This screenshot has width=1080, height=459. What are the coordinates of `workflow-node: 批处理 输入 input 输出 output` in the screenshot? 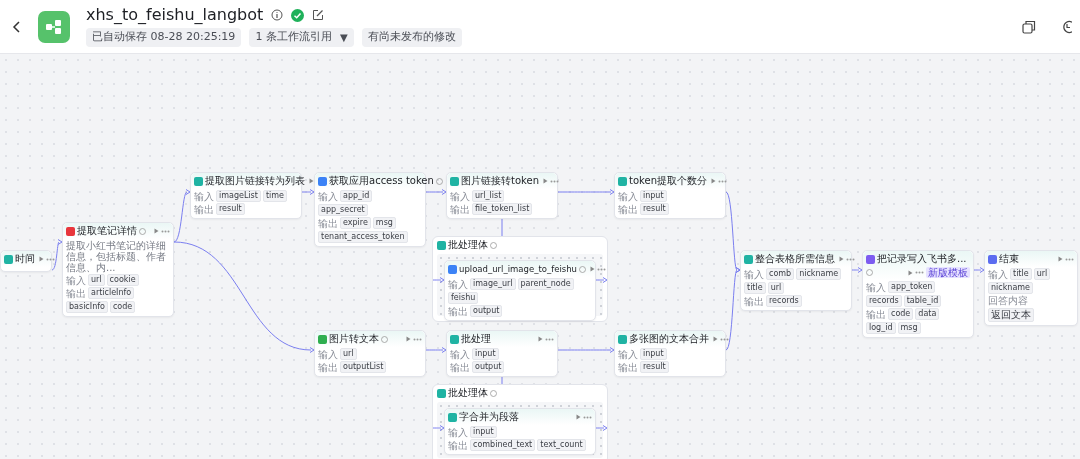 It's located at (502, 353).